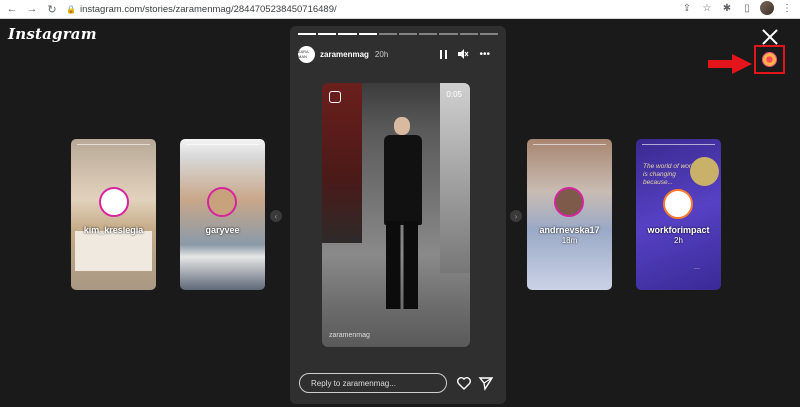 Image resolution: width=800 pixels, height=407 pixels. What do you see at coordinates (707, 8) in the screenshot?
I see `star-icon: ☆` at bounding box center [707, 8].